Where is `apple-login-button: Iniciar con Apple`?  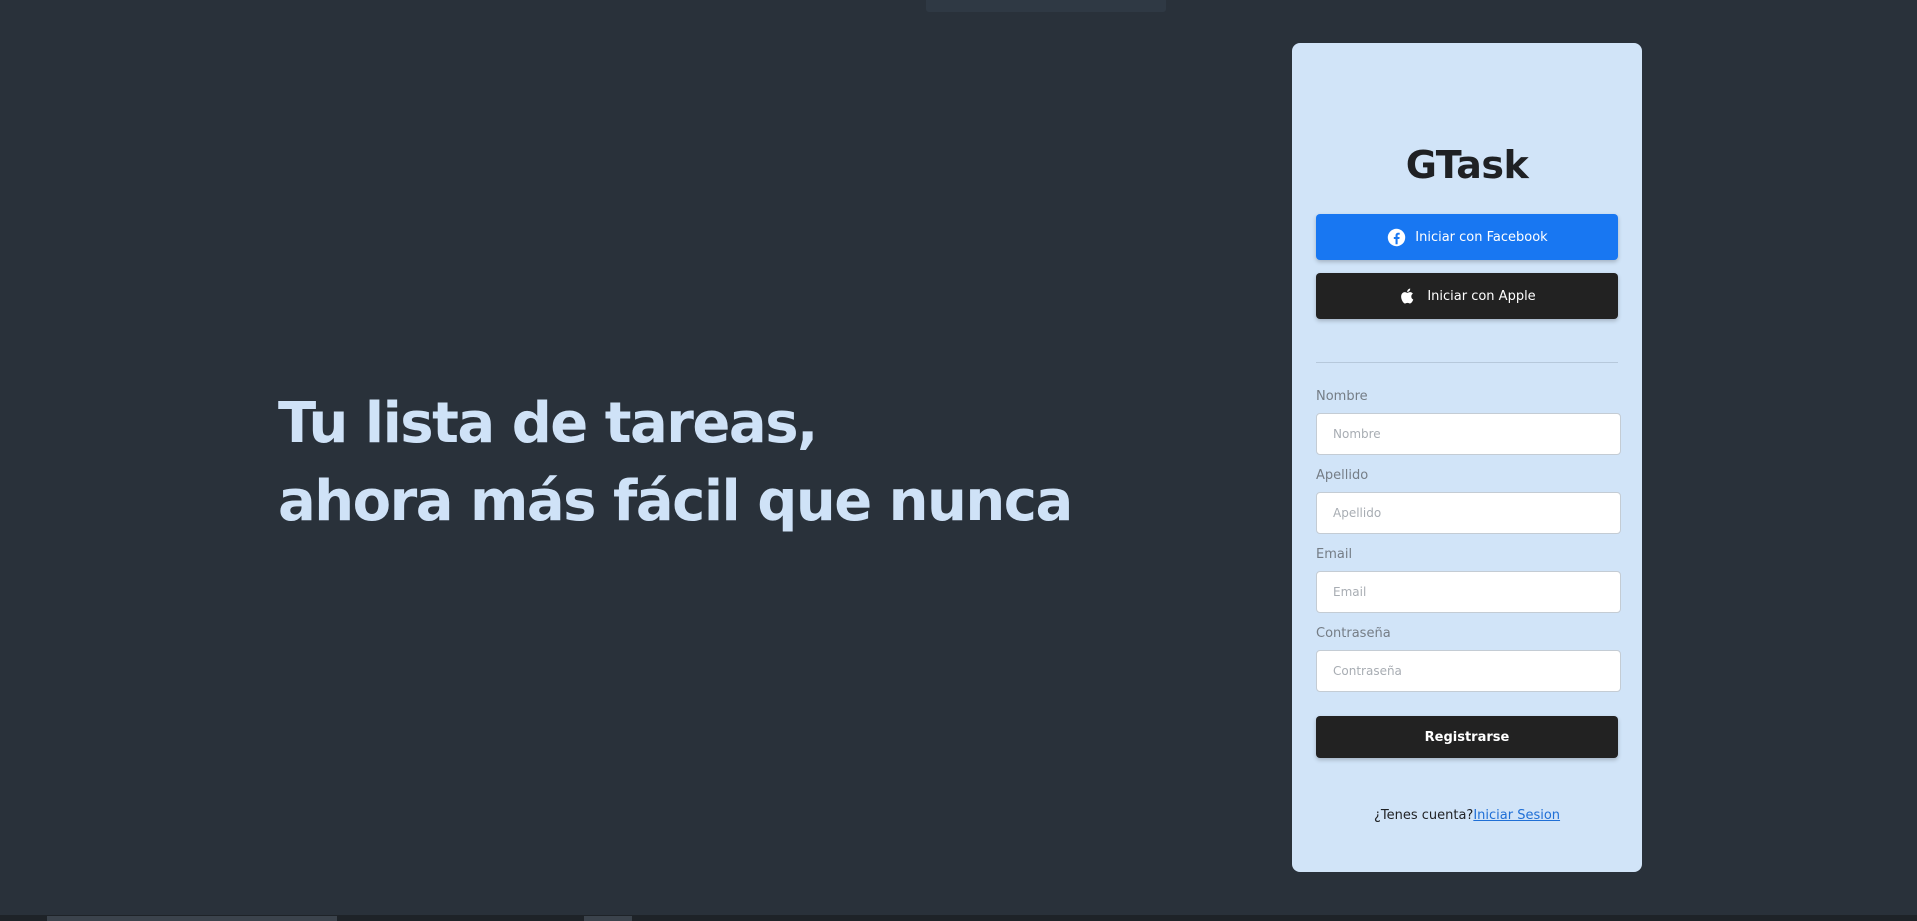 apple-login-button: Iniciar con Apple is located at coordinates (1467, 296).